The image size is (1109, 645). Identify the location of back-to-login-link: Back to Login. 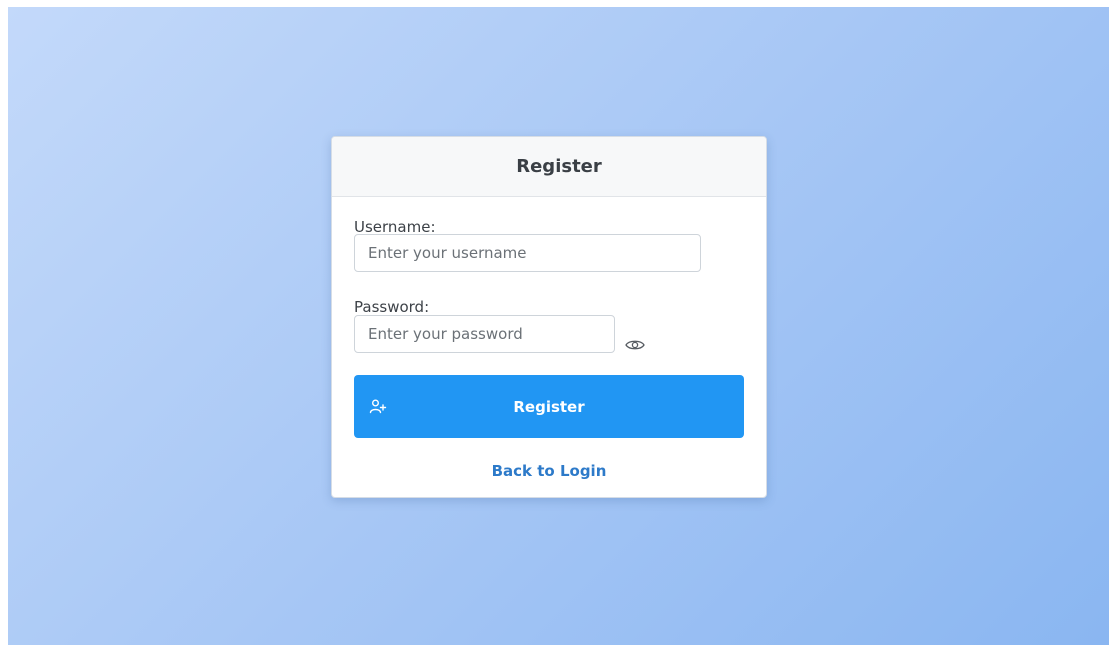
(549, 471).